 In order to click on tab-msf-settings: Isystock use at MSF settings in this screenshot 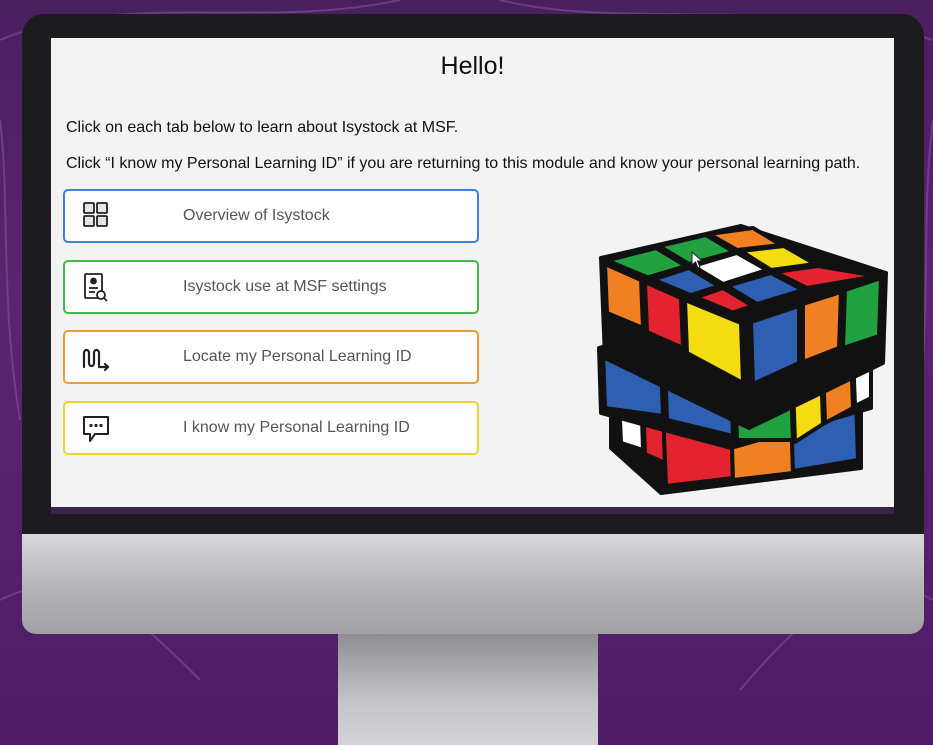, I will do `click(271, 287)`.